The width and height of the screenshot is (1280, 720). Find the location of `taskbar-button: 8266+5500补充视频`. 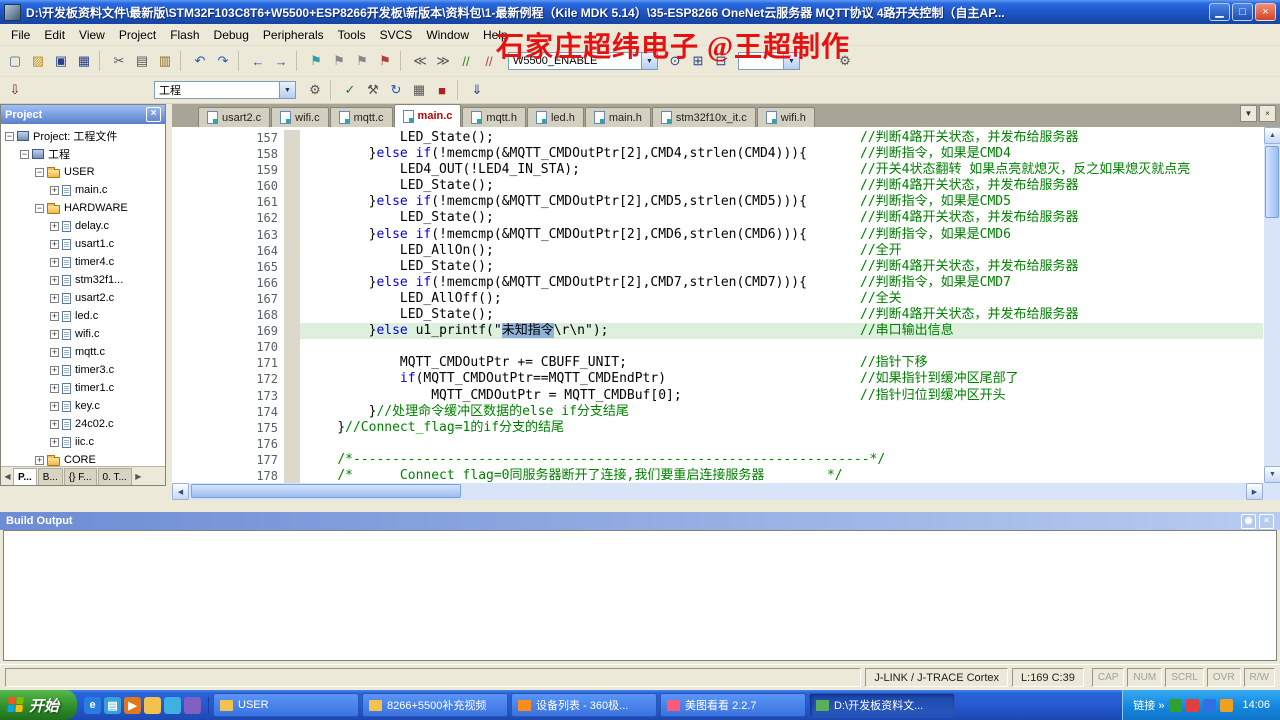

taskbar-button: 8266+5500补充视频 is located at coordinates (435, 705).